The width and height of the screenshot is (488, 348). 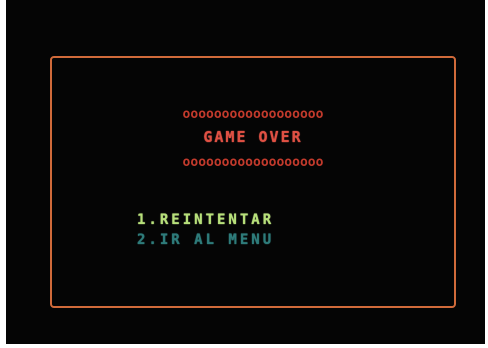 I want to click on top-decoration-row: oooooooooooooooooo, so click(x=253, y=114).